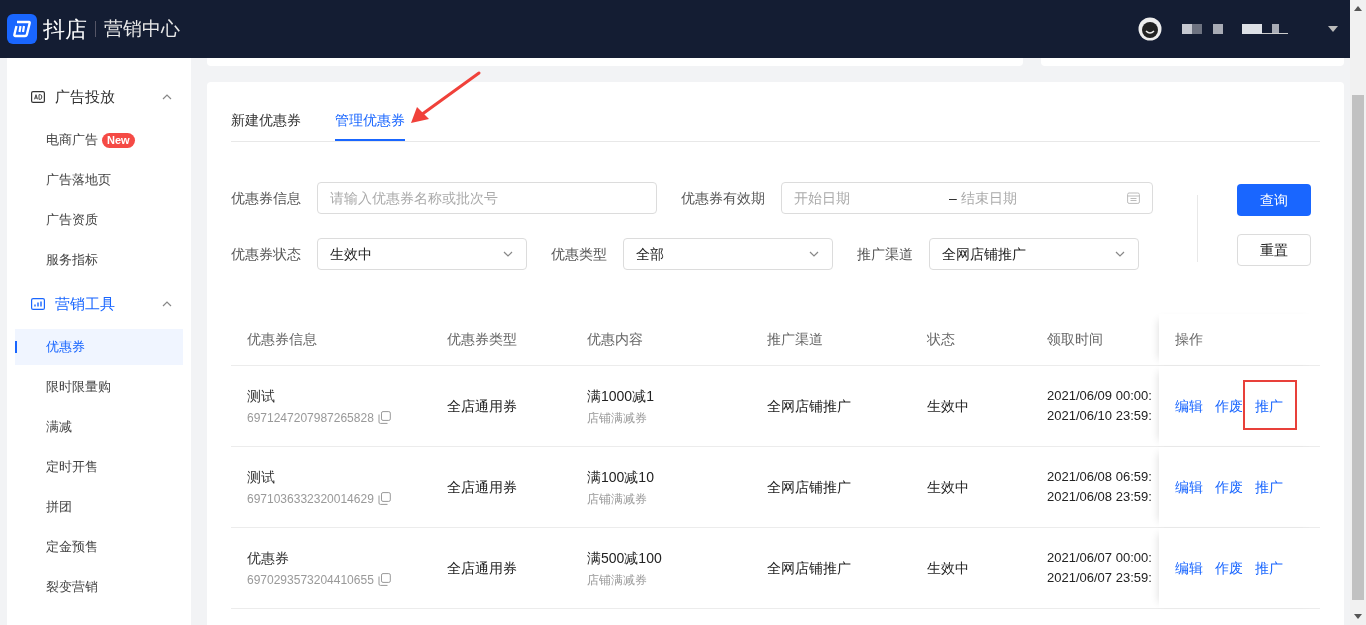  What do you see at coordinates (1075, 339) in the screenshot?
I see `column-header: 领取时间` at bounding box center [1075, 339].